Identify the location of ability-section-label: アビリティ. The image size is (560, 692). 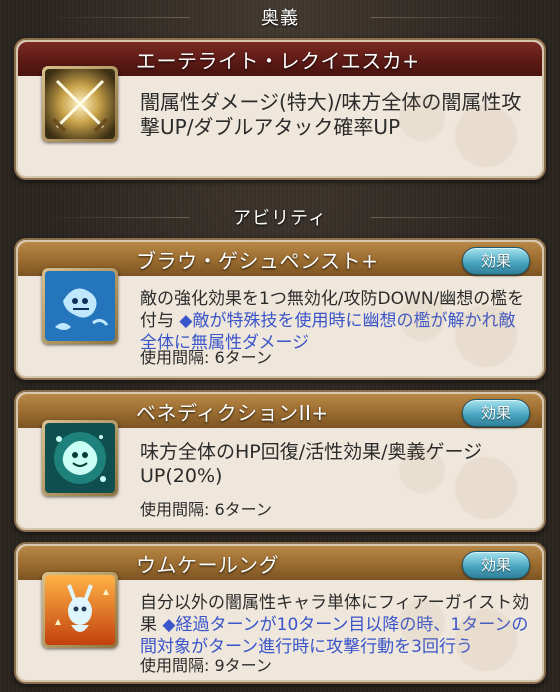
(280, 218).